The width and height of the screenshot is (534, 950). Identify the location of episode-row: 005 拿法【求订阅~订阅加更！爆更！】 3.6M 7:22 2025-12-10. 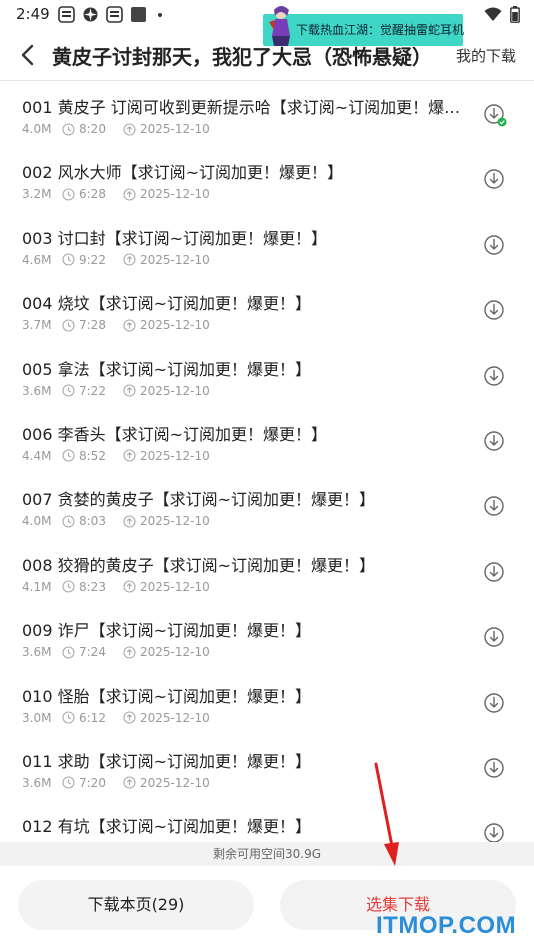
(267, 376).